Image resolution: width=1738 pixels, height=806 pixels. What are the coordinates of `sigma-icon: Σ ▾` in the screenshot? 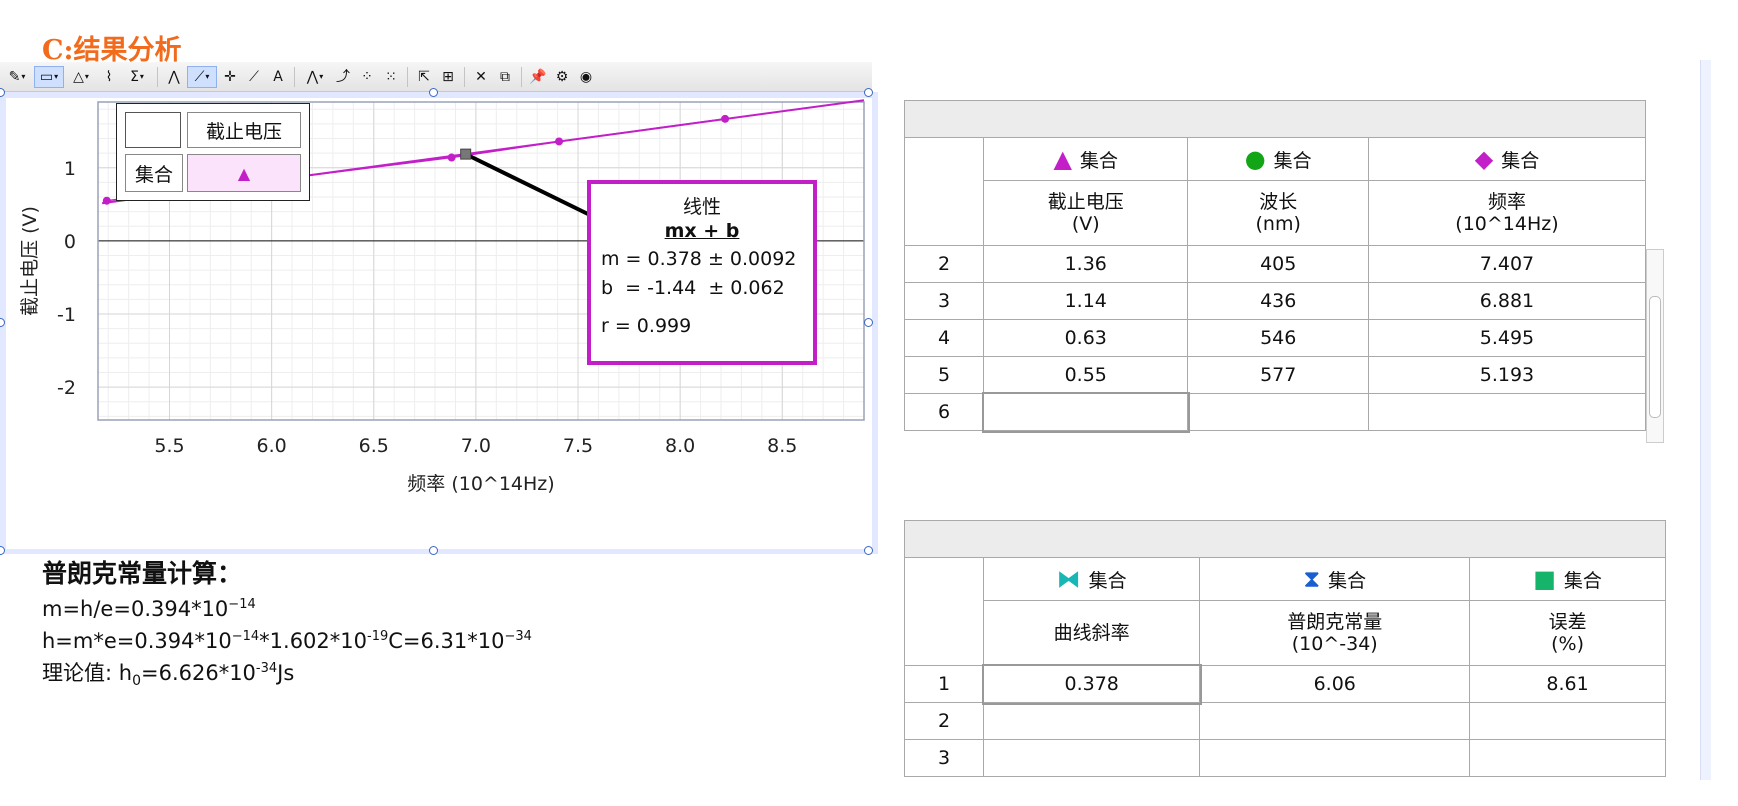 It's located at (137, 77).